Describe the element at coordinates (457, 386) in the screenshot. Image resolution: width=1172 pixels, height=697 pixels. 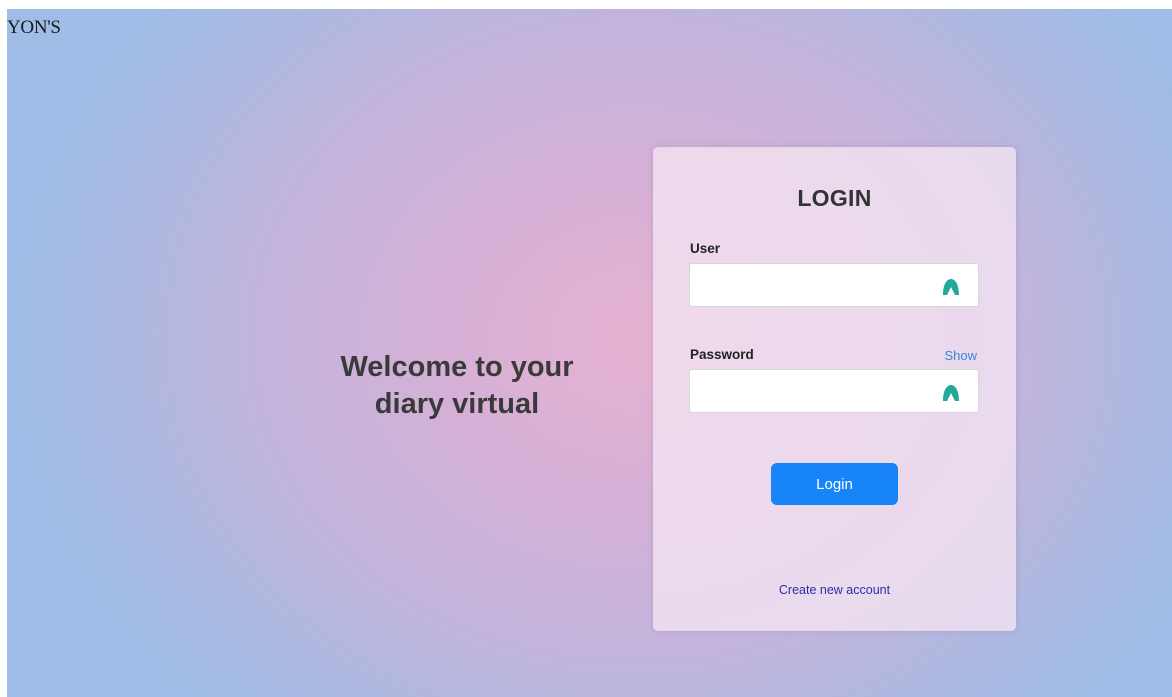
I see `welcome-heading: Welcome to your diary virtual` at that location.